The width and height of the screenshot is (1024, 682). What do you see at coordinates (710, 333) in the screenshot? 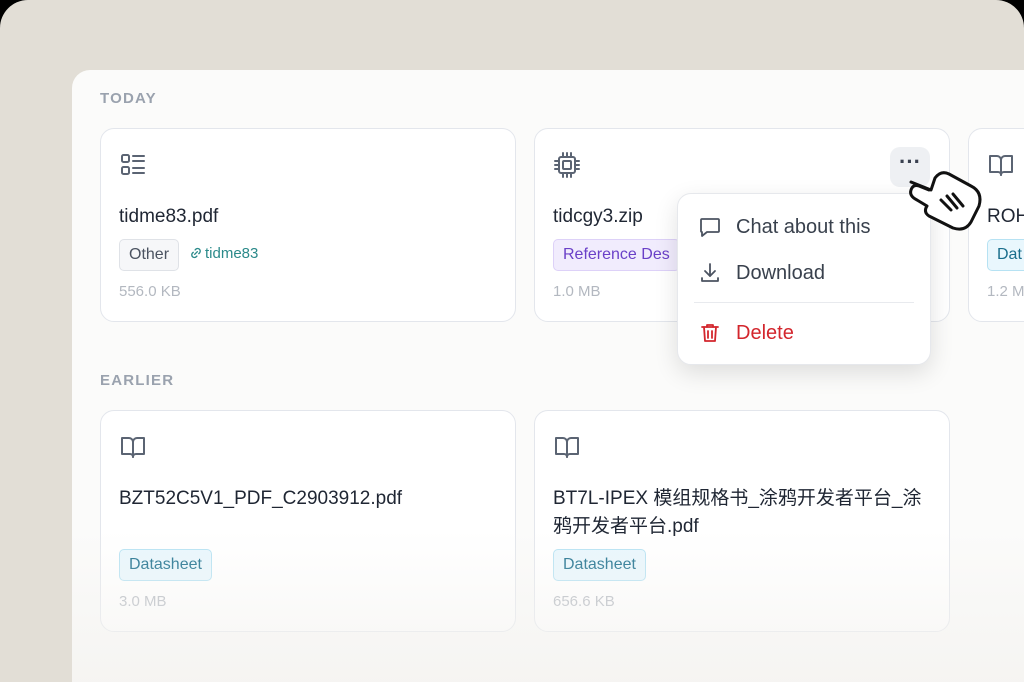
I see `trash-icon` at bounding box center [710, 333].